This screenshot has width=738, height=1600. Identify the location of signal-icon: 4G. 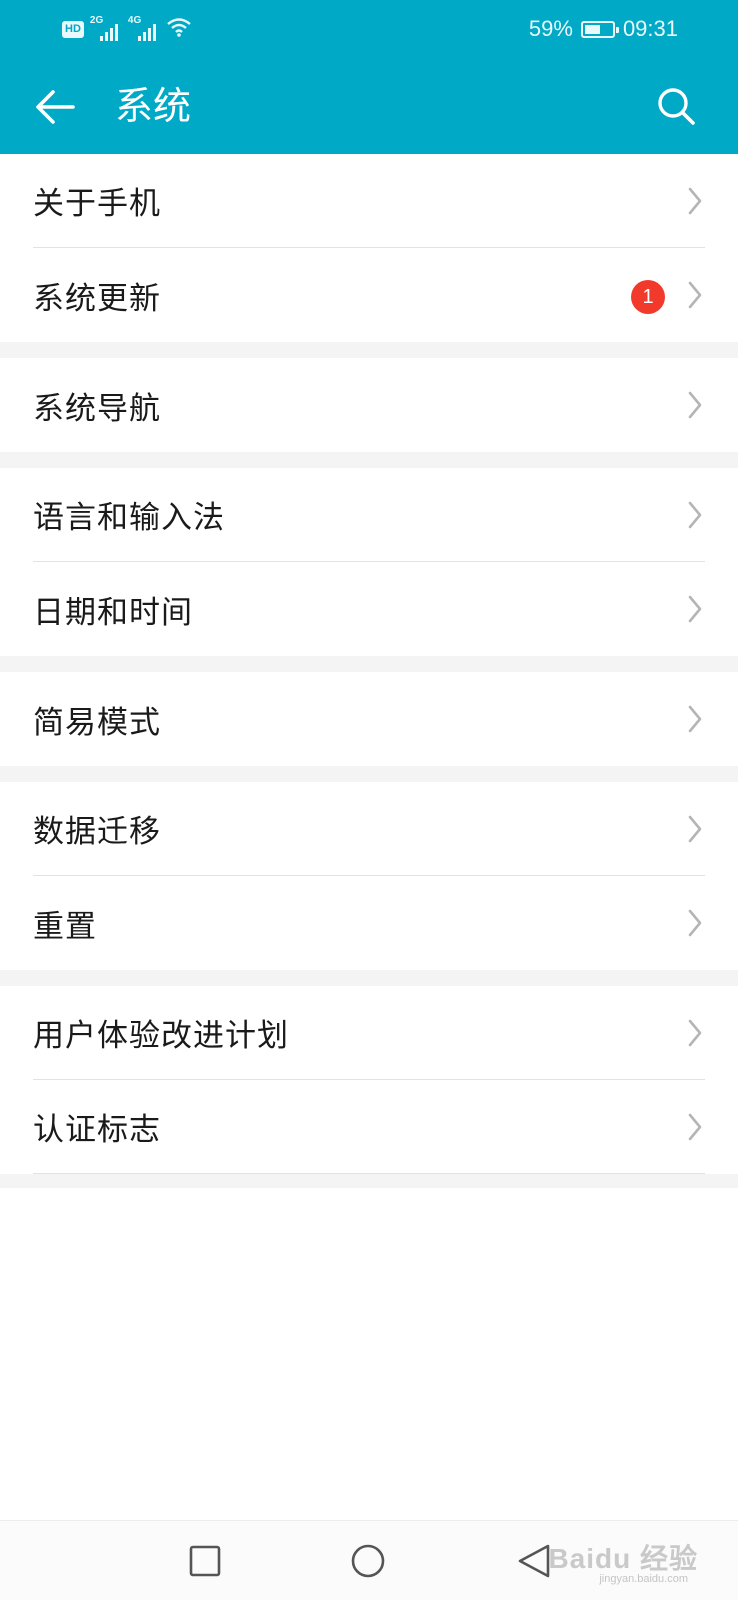
(144, 28).